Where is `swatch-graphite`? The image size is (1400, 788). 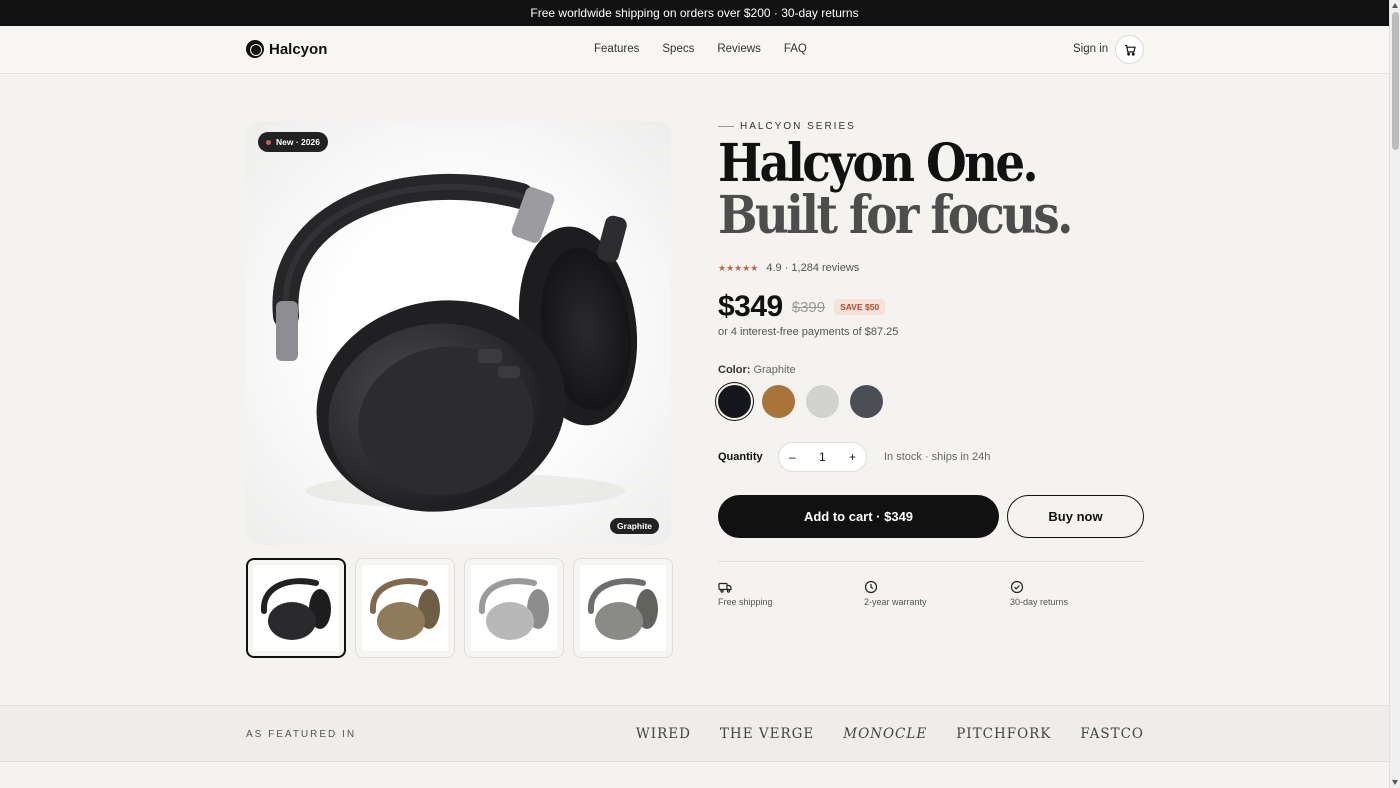 swatch-graphite is located at coordinates (734, 401).